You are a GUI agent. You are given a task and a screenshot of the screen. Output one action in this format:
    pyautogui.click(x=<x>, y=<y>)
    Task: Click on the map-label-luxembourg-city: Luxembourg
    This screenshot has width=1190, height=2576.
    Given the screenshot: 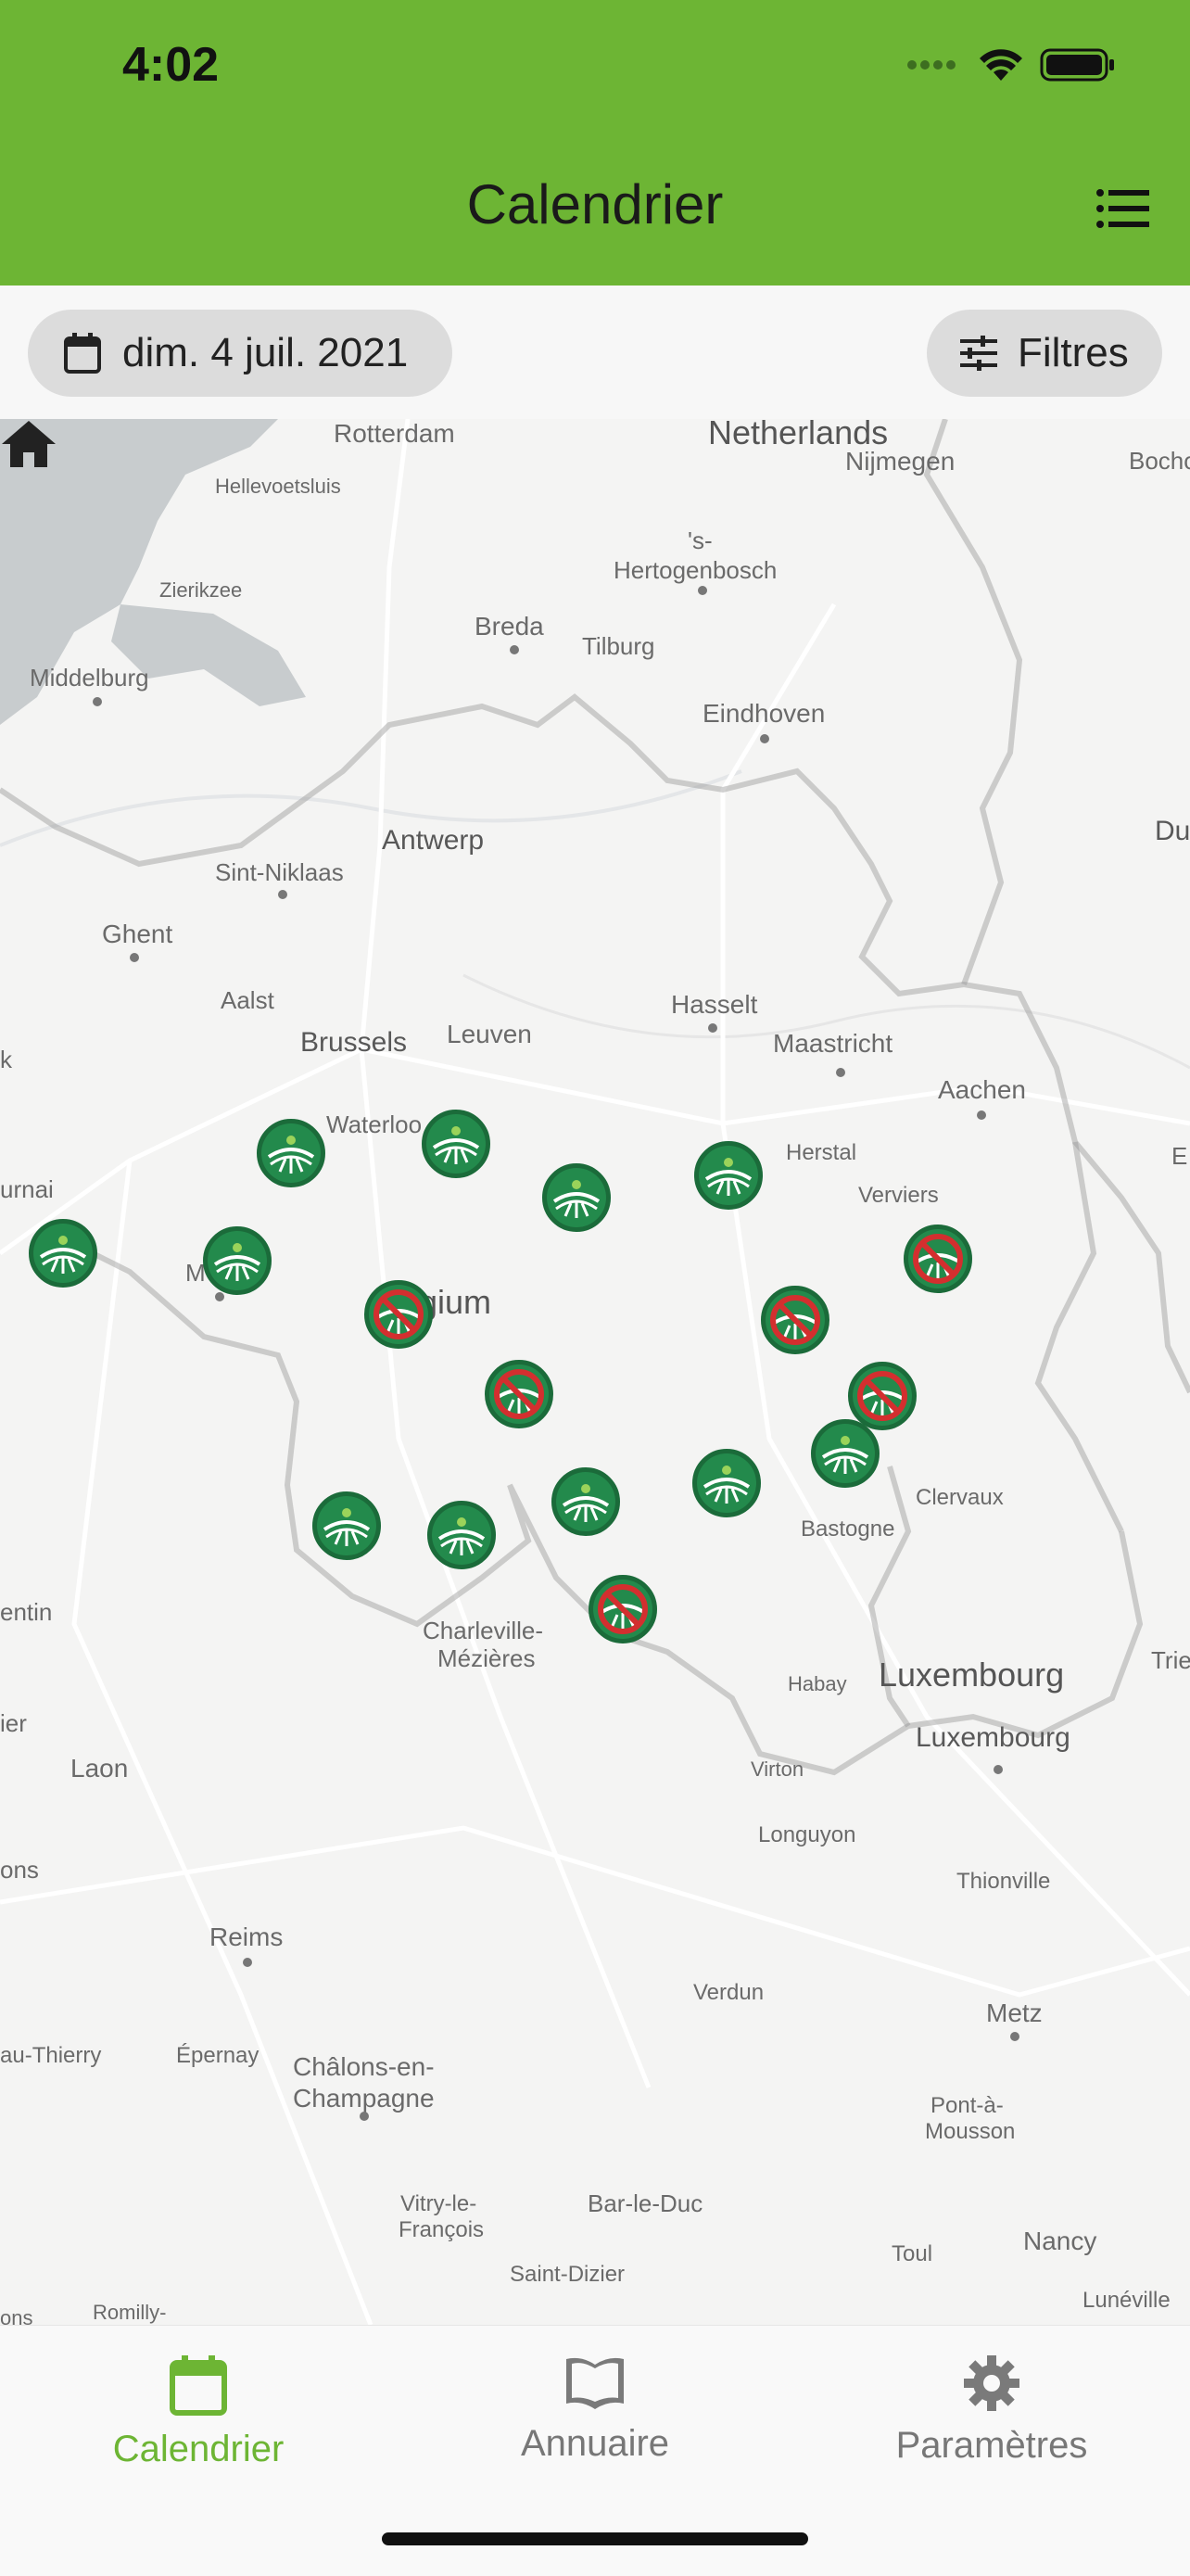 What is the action you would take?
    pyautogui.click(x=993, y=1737)
    